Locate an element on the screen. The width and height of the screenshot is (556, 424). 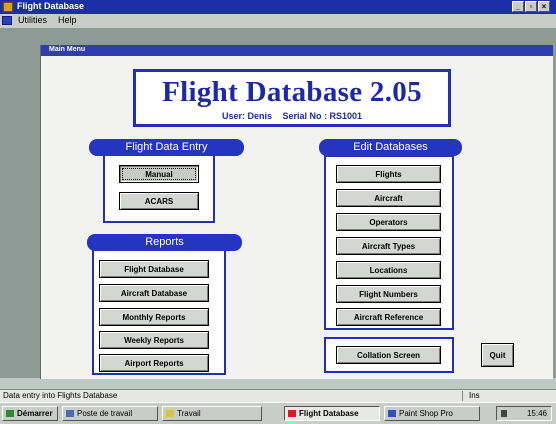
paint-icon is located at coordinates (392, 413).